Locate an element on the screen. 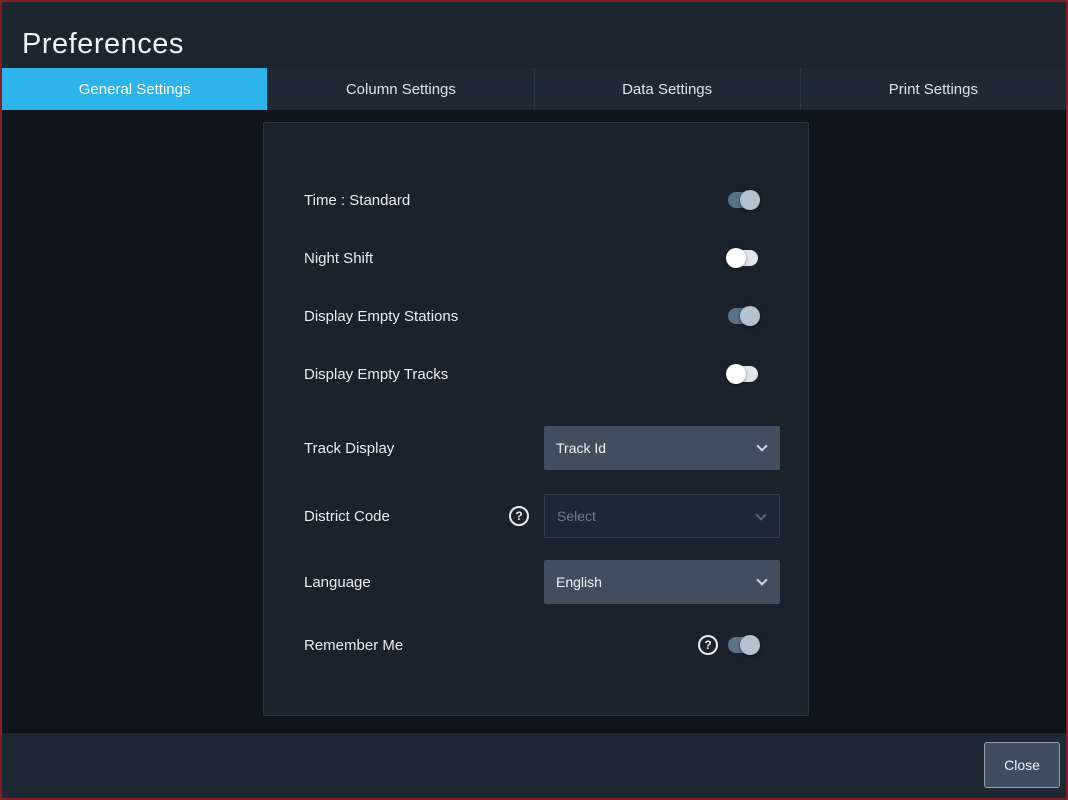 The height and width of the screenshot is (800, 1068). display-empty-tracks-toggle is located at coordinates (742, 374).